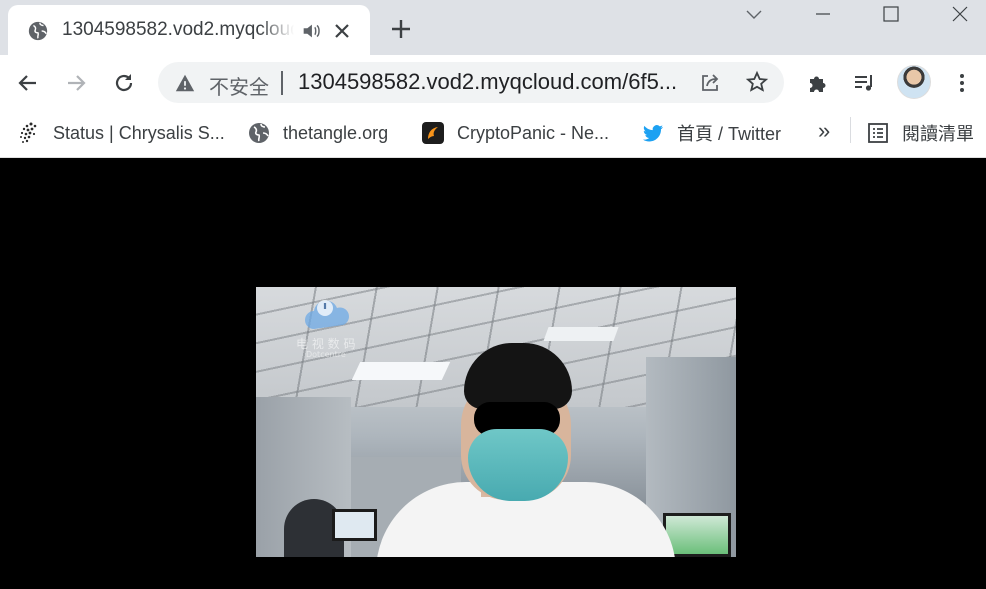  I want to click on arrow-left-icon, so click(27, 83).